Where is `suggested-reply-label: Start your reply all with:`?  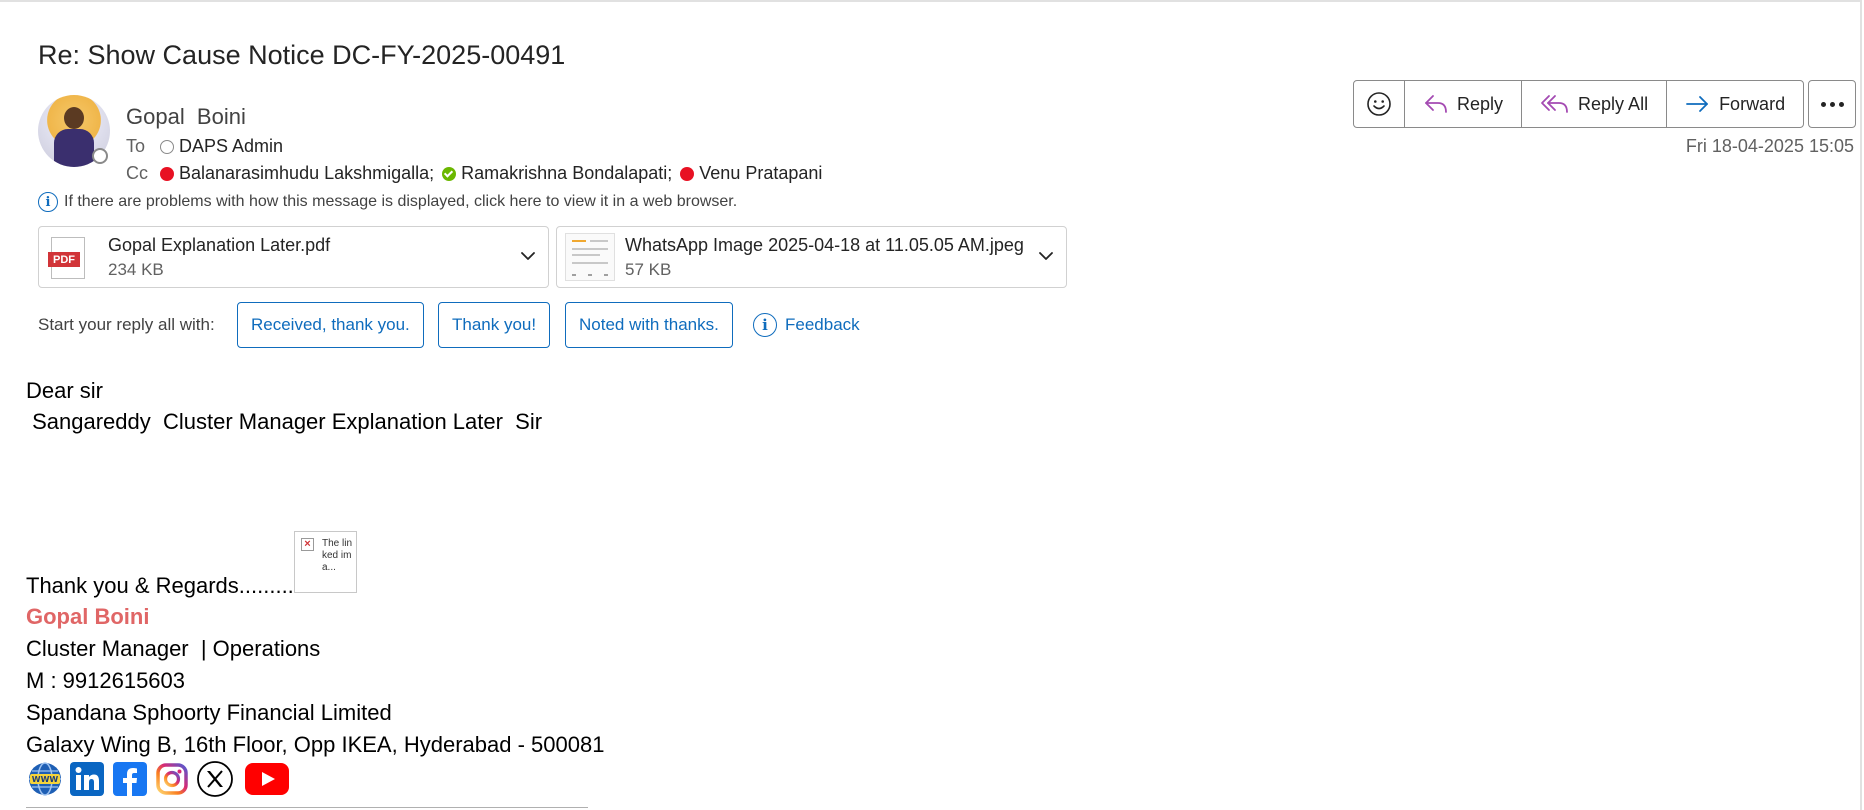
suggested-reply-label: Start your reply all with: is located at coordinates (126, 324).